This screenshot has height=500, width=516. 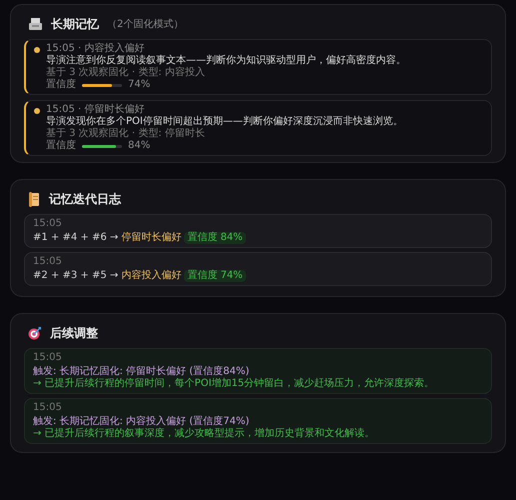 I want to click on confidence-badge: 置信度 84%, so click(x=215, y=238).